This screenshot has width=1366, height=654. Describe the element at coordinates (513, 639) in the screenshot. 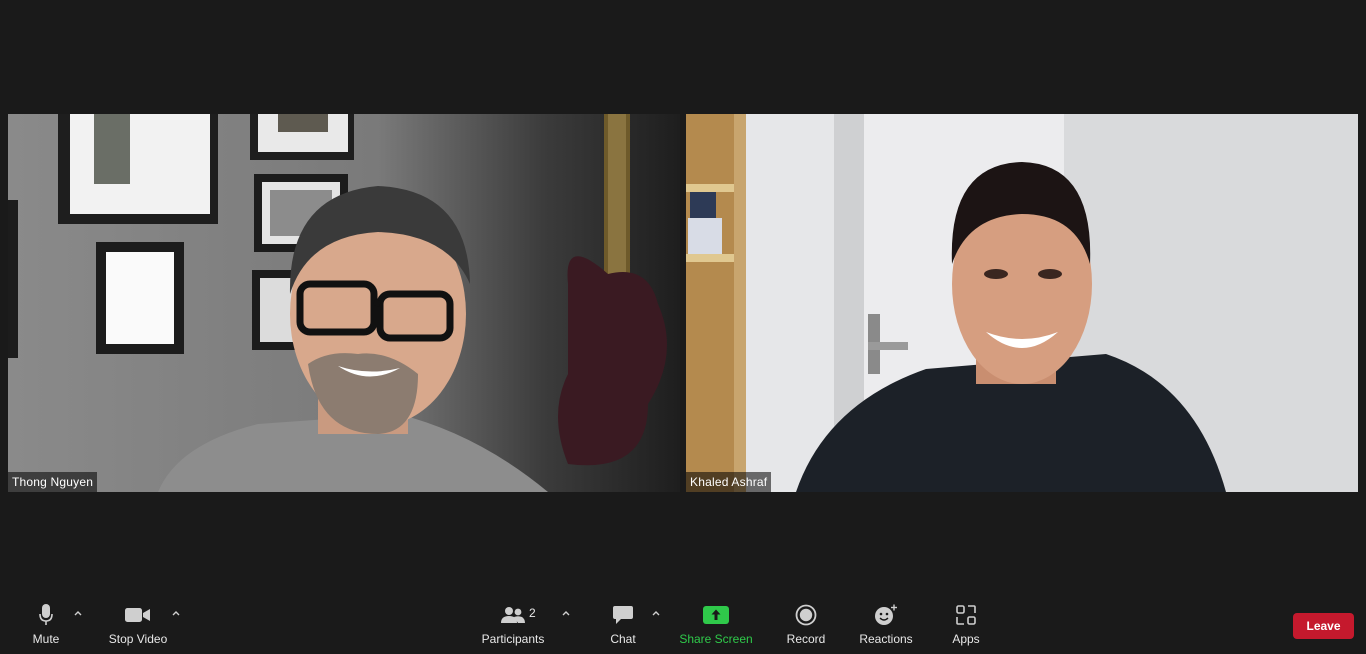

I see `participants-label: Participants` at that location.